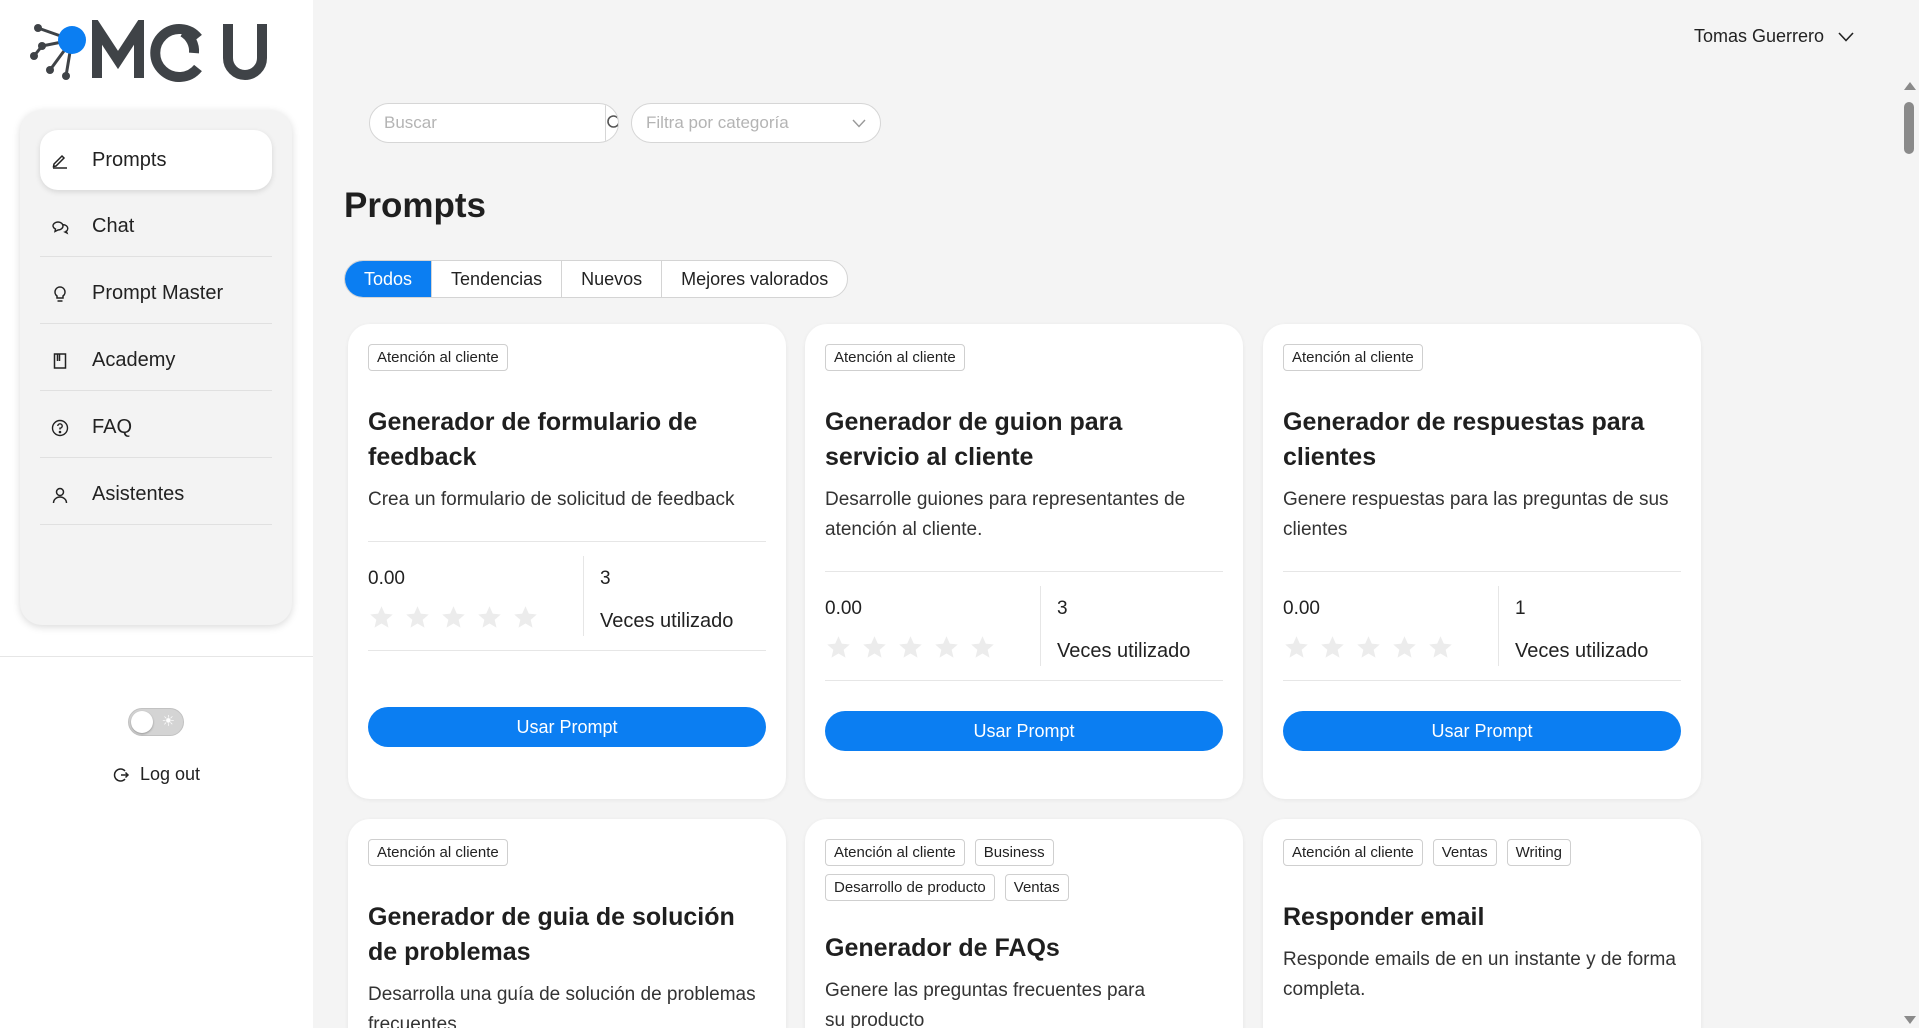 This screenshot has height=1028, width=1919. Describe the element at coordinates (156, 227) in the screenshot. I see `sidebar-item-chat: Chat` at that location.